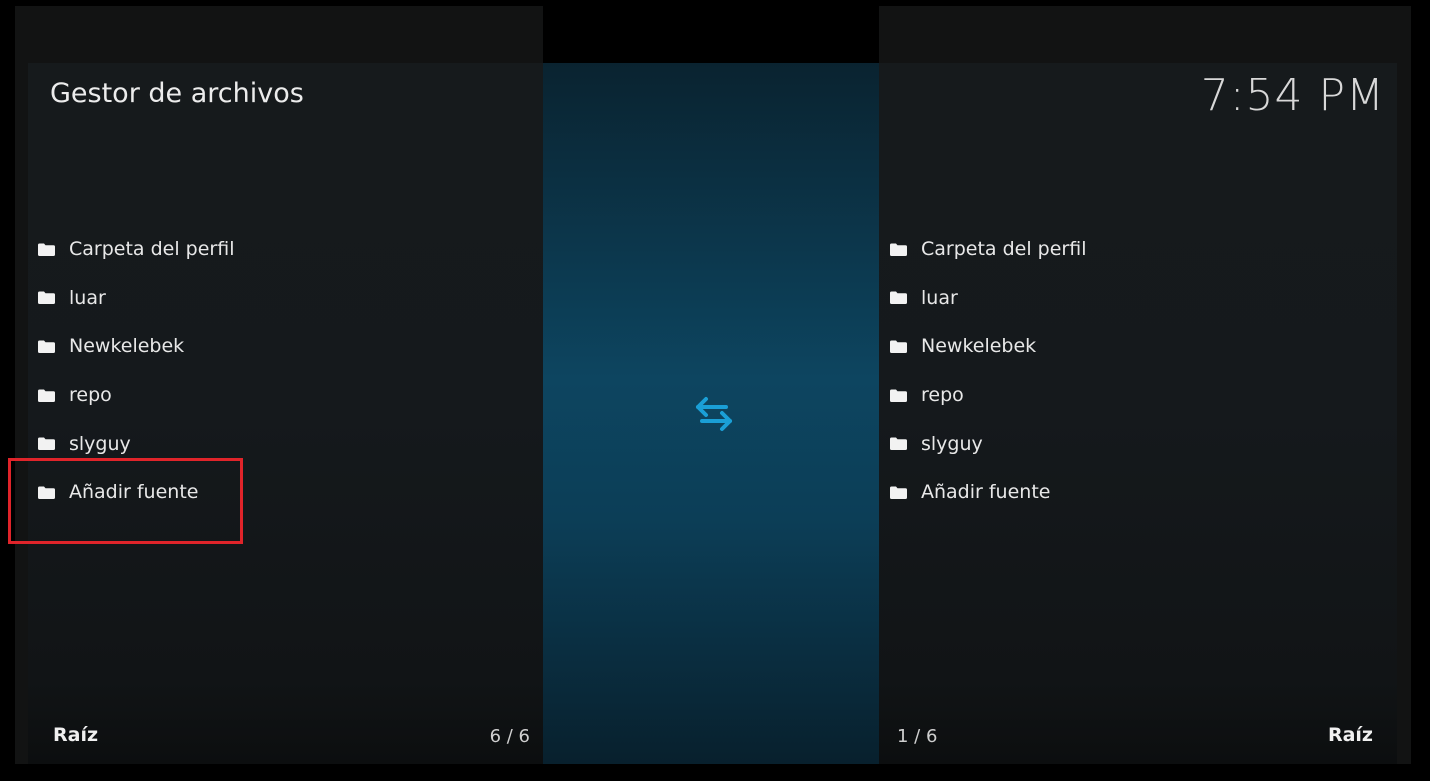  What do you see at coordinates (917, 736) in the screenshot?
I see `right-item-counter: 1 / 6` at bounding box center [917, 736].